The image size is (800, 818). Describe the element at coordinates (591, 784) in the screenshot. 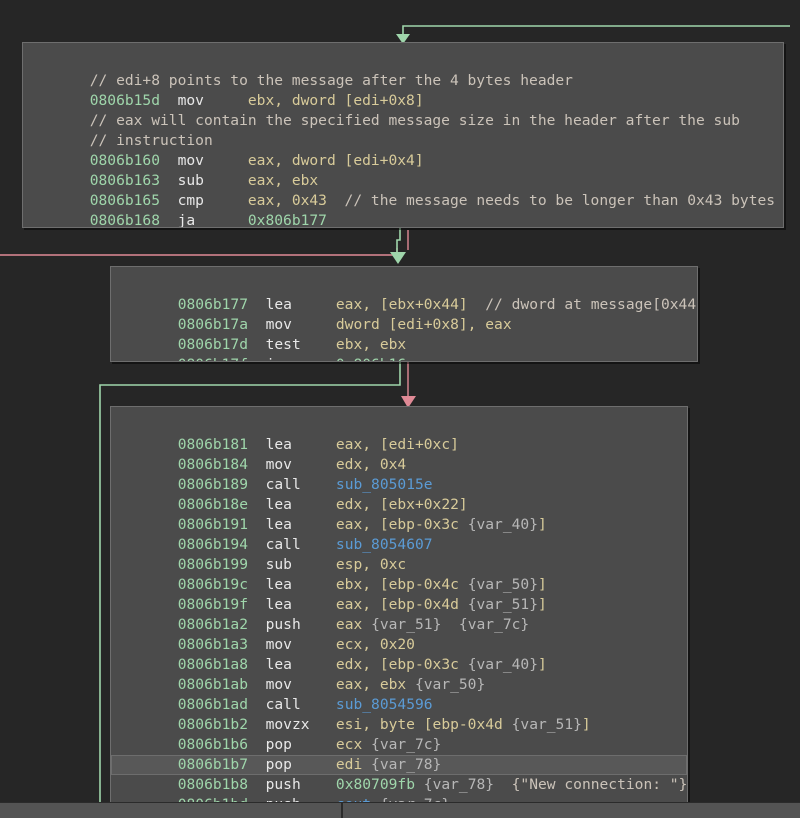

I see `string-literal: {"New connection: "}` at that location.